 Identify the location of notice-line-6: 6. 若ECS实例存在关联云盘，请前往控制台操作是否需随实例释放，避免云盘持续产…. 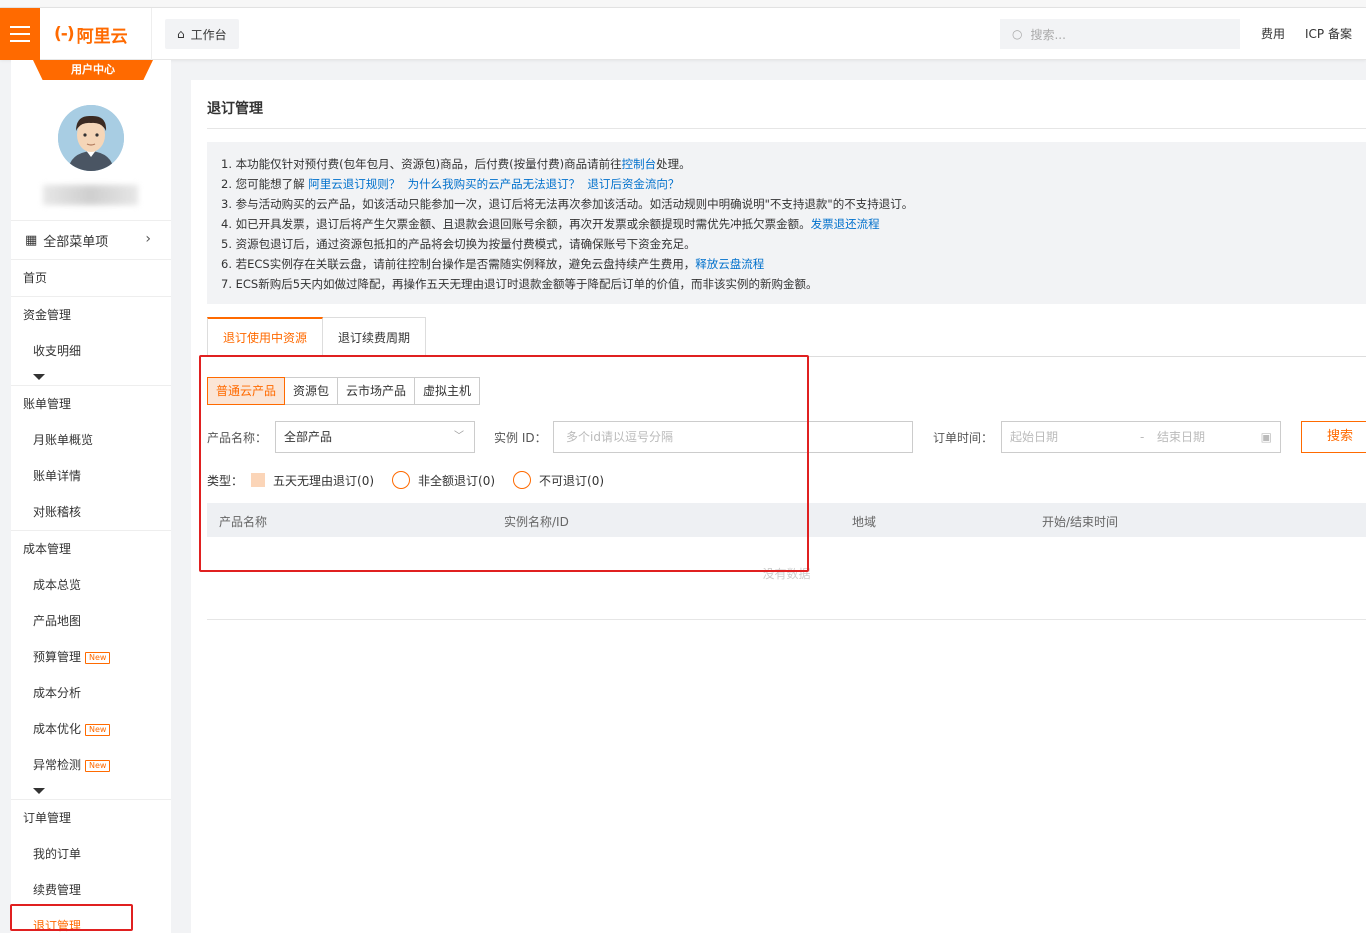
(786, 264).